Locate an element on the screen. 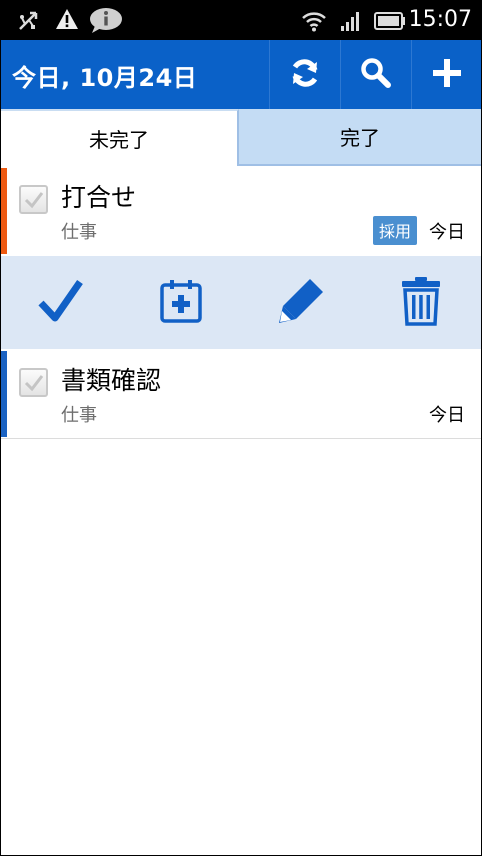 Image resolution: width=482 pixels, height=856 pixels. search-icon is located at coordinates (376, 75).